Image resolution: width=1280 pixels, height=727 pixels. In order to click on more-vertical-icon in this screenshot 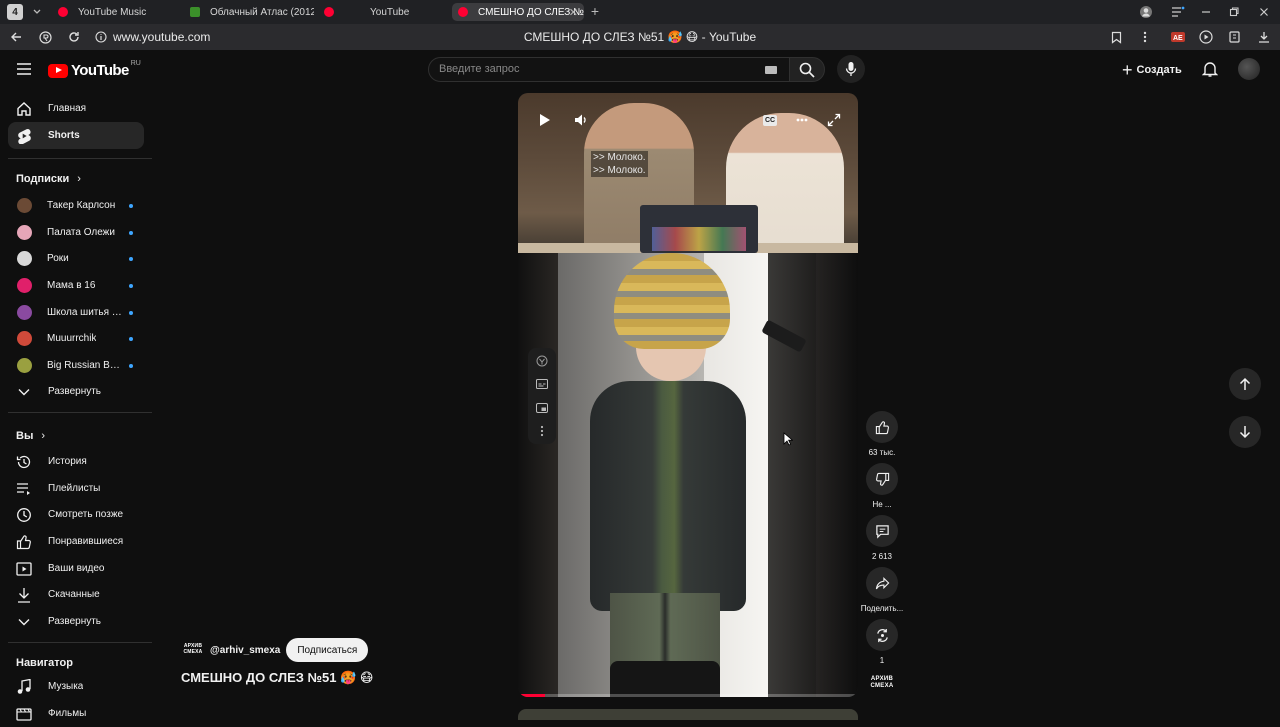, I will do `click(542, 431)`.